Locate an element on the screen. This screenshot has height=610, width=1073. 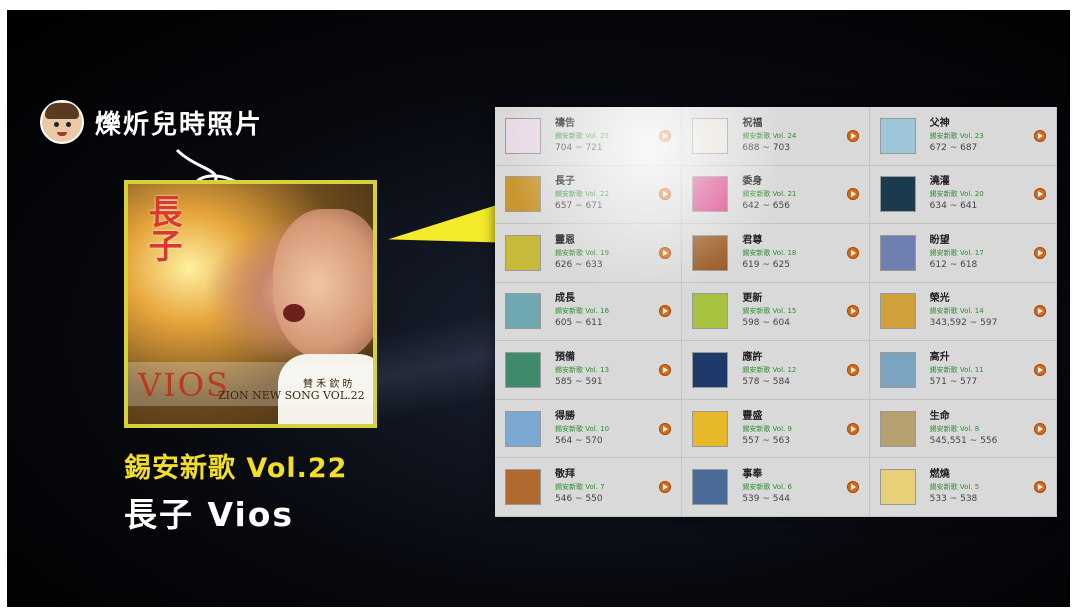
album-range: 533 ~ 538 is located at coordinates (953, 499).